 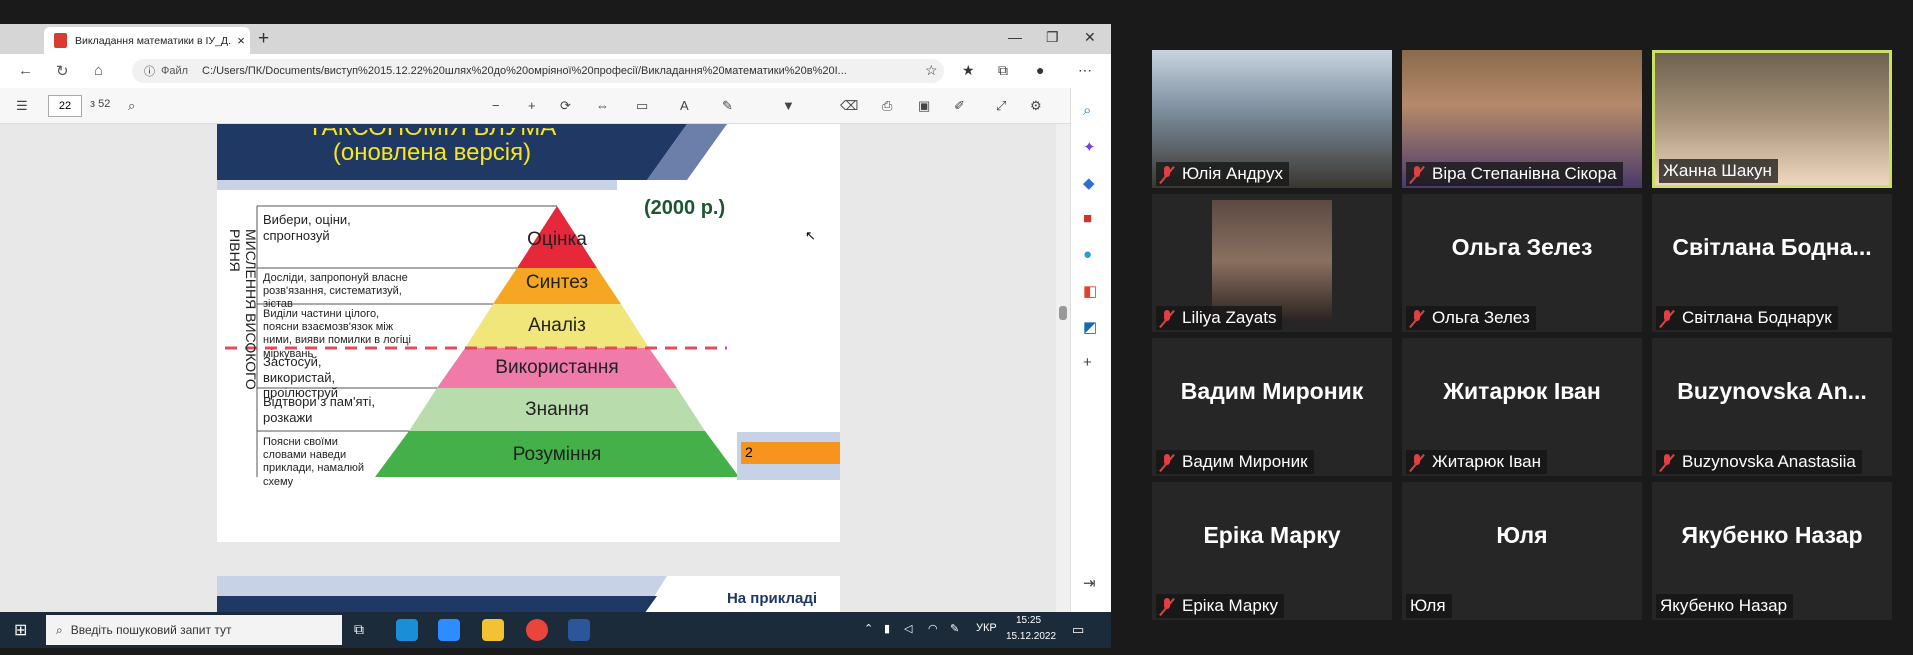 I want to click on participant-tile: Еріка Марку Еріка Марку, so click(x=1272, y=551).